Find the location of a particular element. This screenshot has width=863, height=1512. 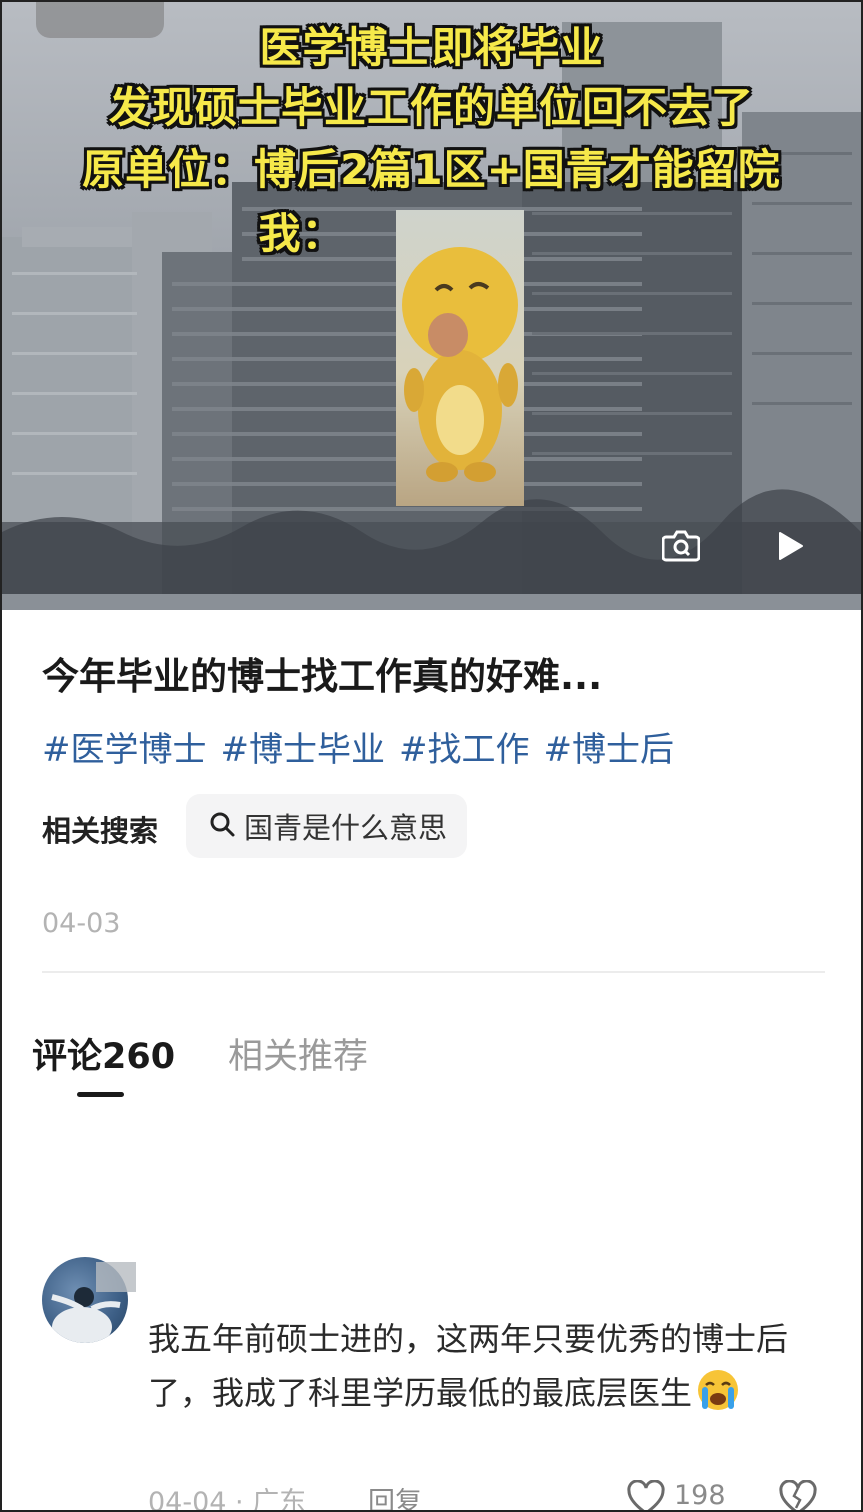

like-count: 198 is located at coordinates (700, 1495).